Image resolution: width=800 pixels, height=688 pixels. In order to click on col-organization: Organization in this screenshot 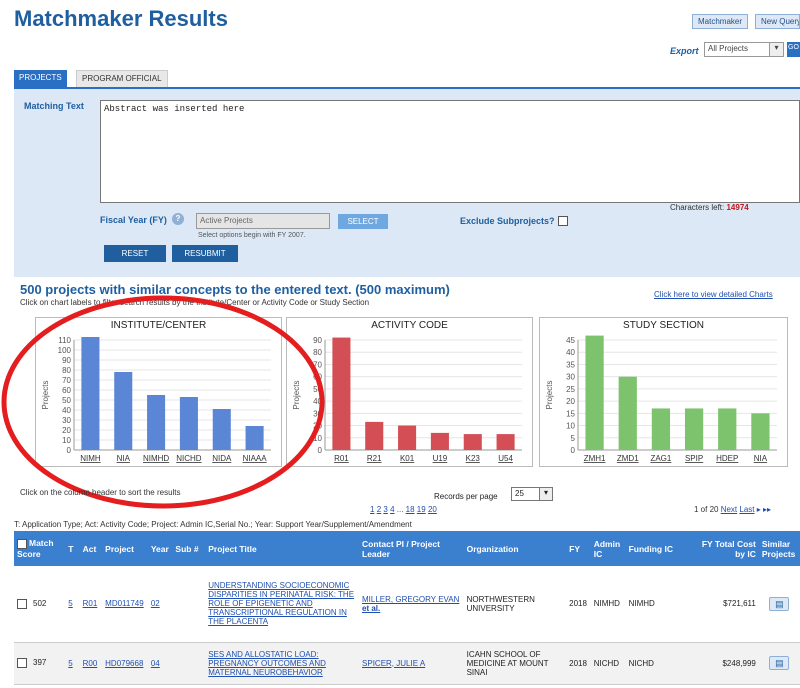, I will do `click(515, 548)`.